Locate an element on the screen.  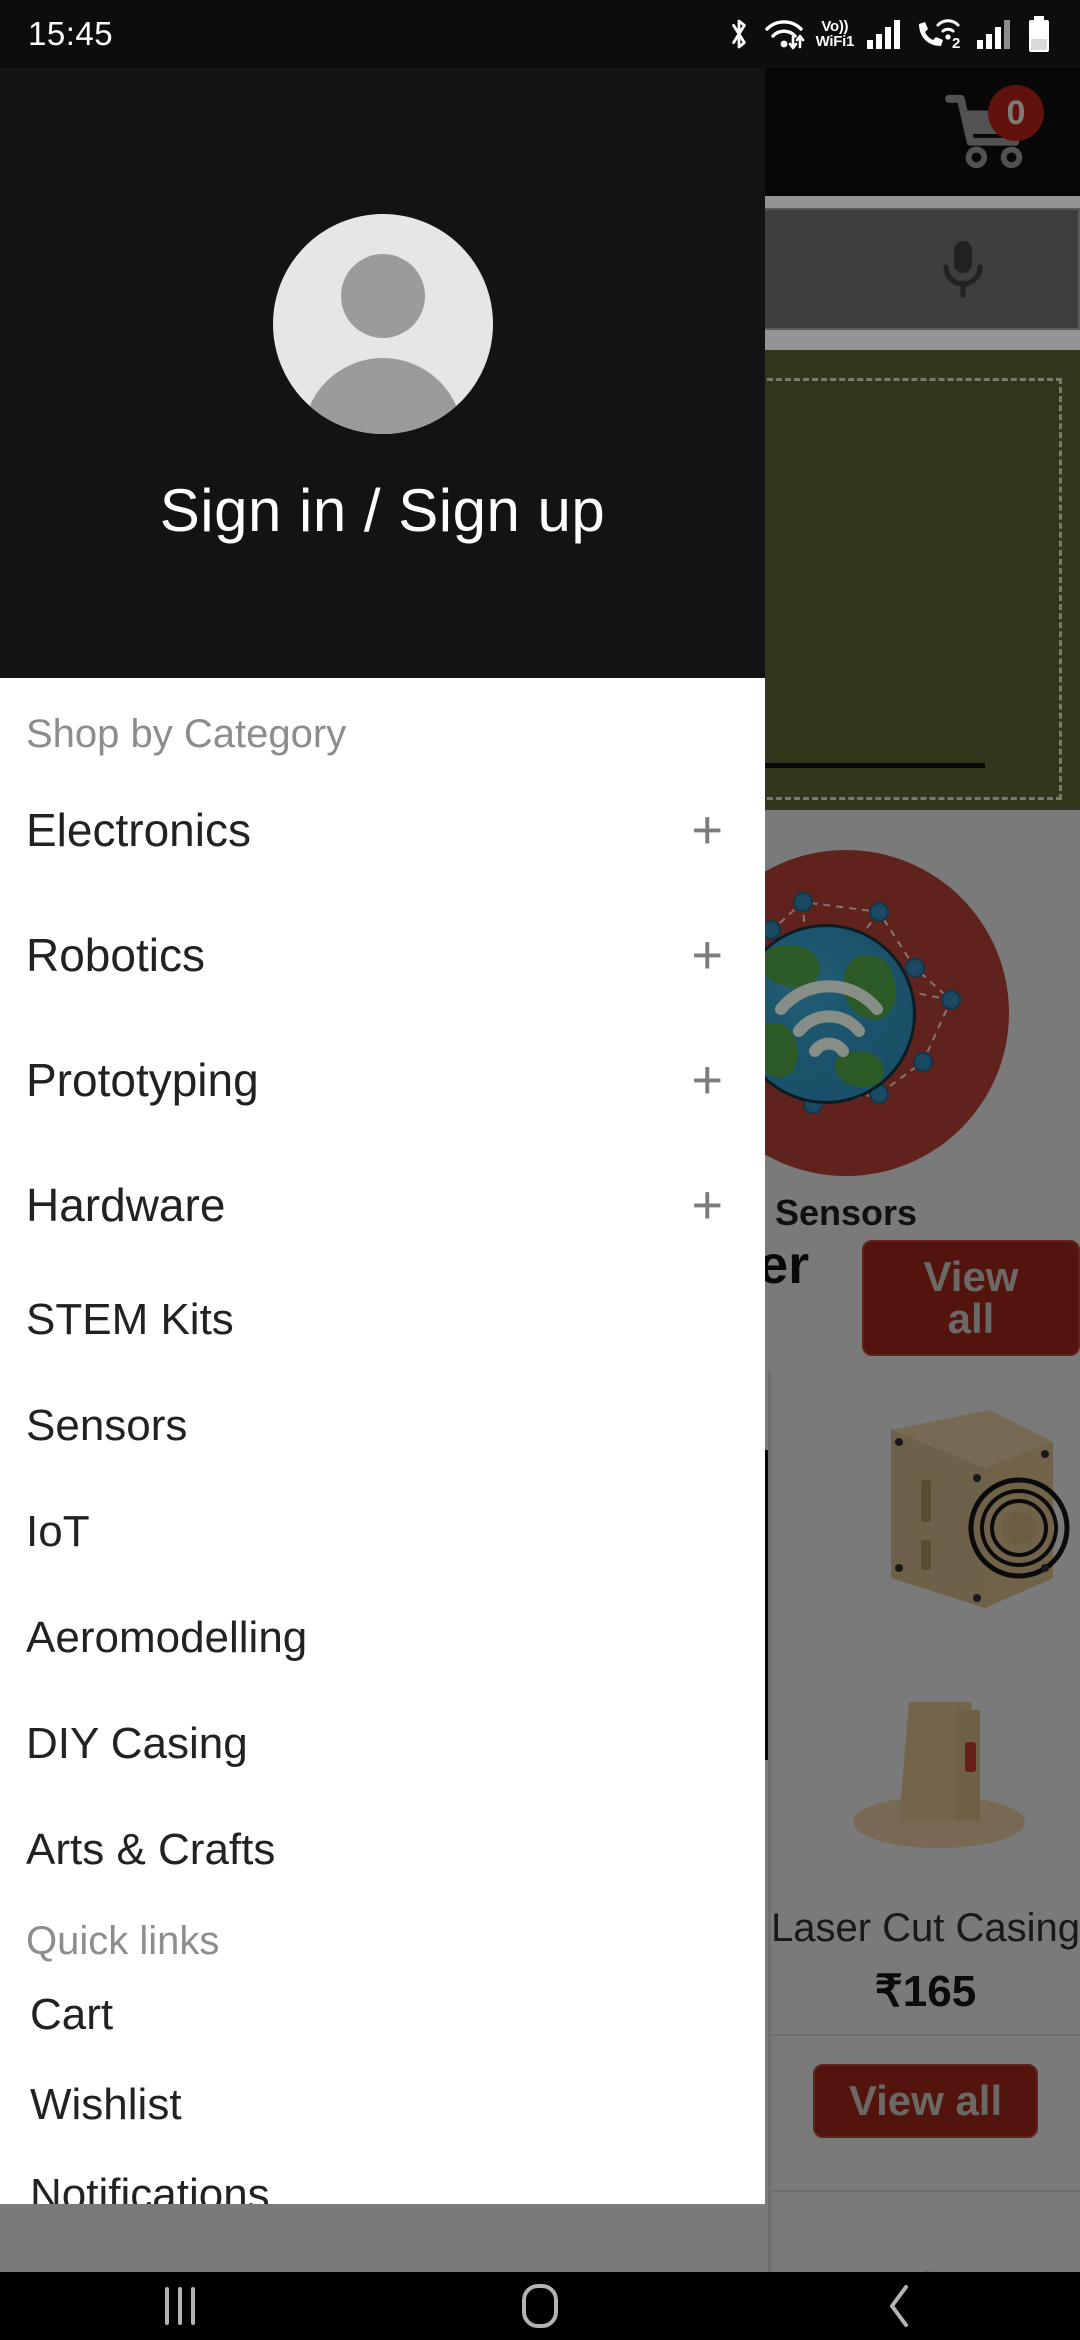
drawer-item-stem-kits: STEM Kits is located at coordinates (382, 1320).